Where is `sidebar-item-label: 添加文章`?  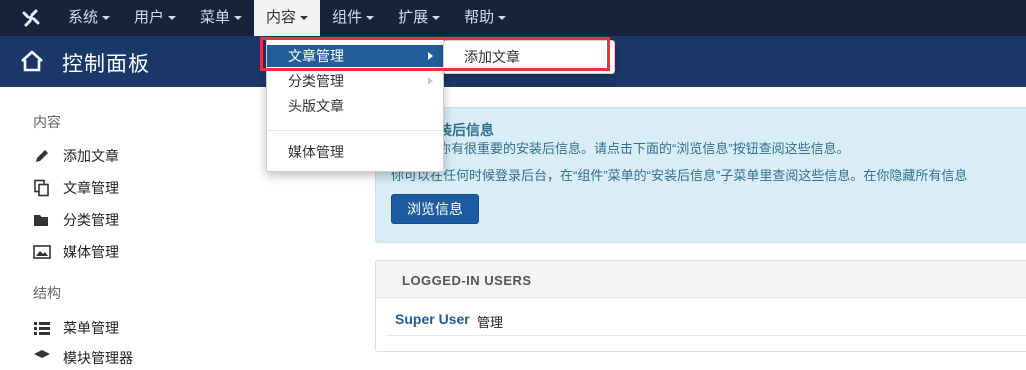 sidebar-item-label: 添加文章 is located at coordinates (91, 156).